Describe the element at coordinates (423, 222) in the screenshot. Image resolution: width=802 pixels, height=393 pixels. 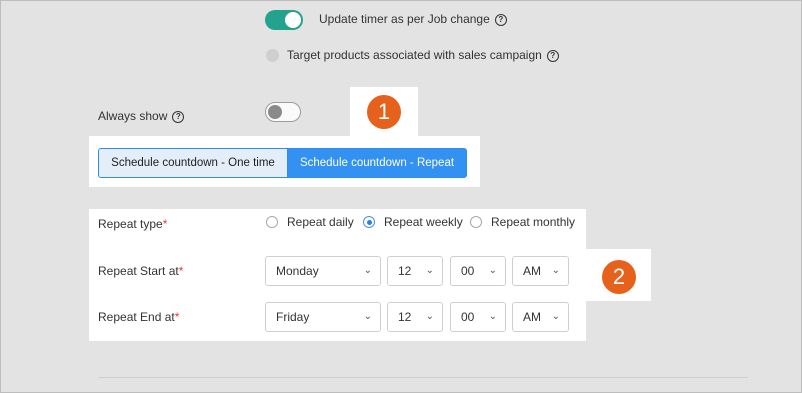
I see `radio-repeat-weekly-label: Repeat weekly` at that location.